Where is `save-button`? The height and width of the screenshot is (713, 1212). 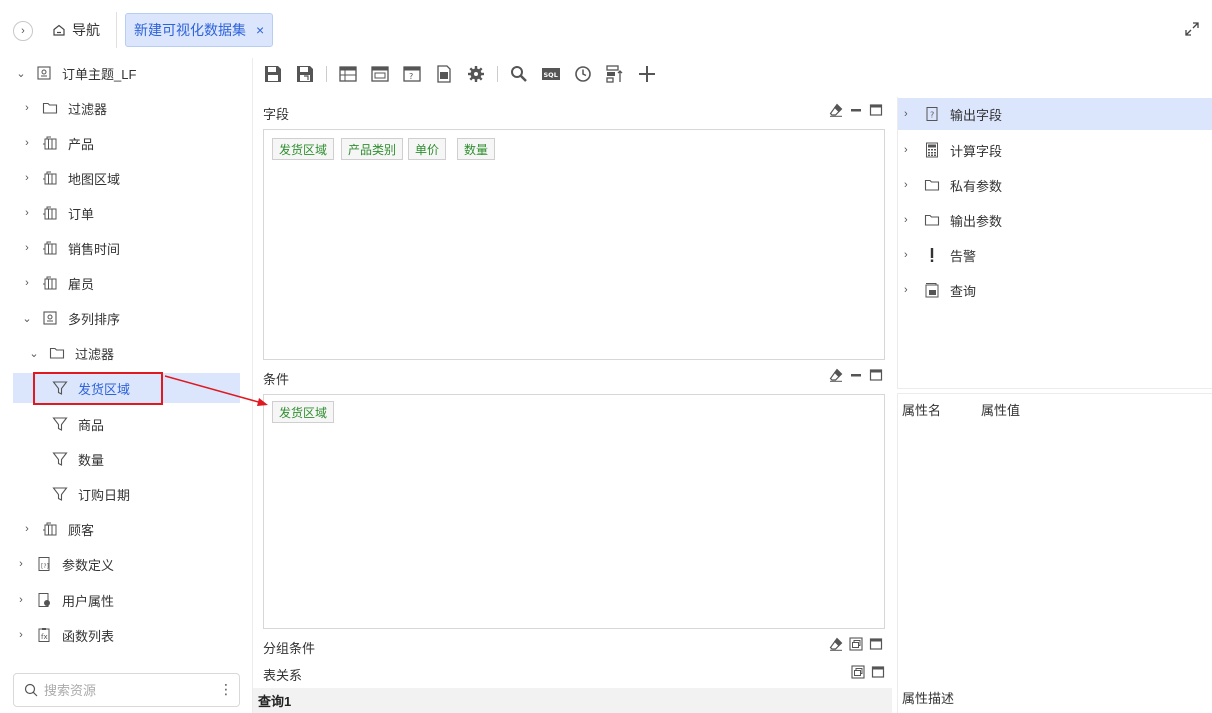 save-button is located at coordinates (273, 74).